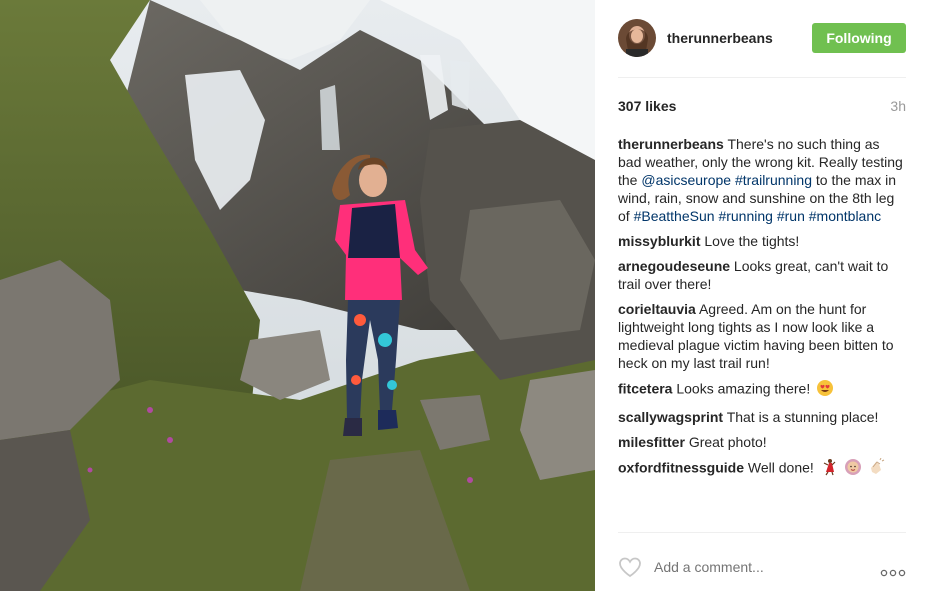 This screenshot has width=928, height=591. Describe the element at coordinates (637, 38) in the screenshot. I see `avatar` at that location.